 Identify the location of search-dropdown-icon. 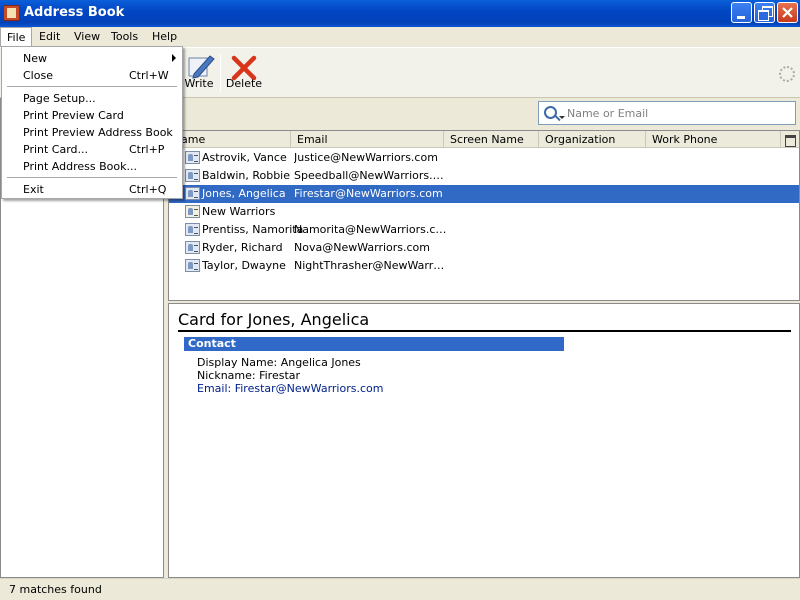
(562, 117).